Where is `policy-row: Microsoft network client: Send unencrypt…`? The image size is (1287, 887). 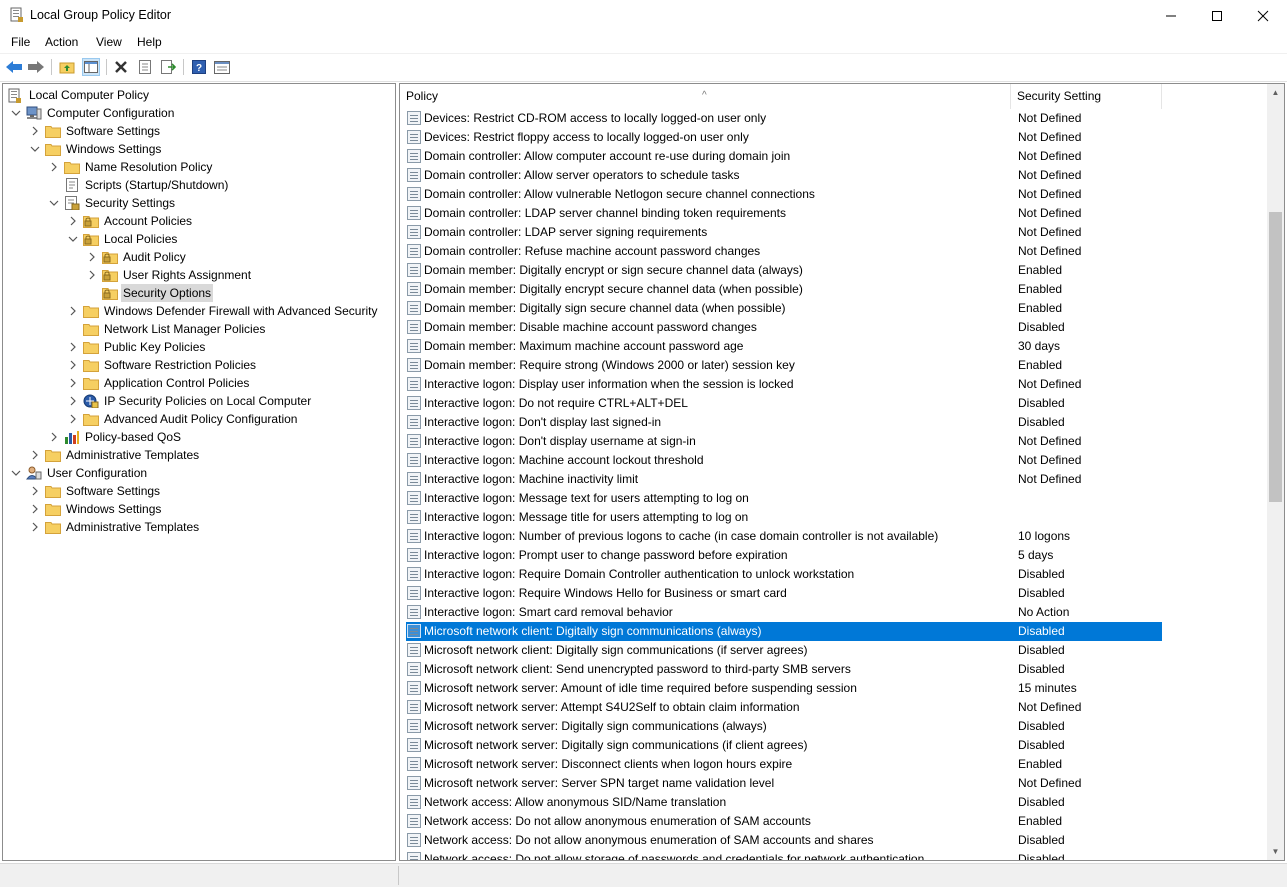 policy-row: Microsoft network client: Send unencrypt… is located at coordinates (784, 669).